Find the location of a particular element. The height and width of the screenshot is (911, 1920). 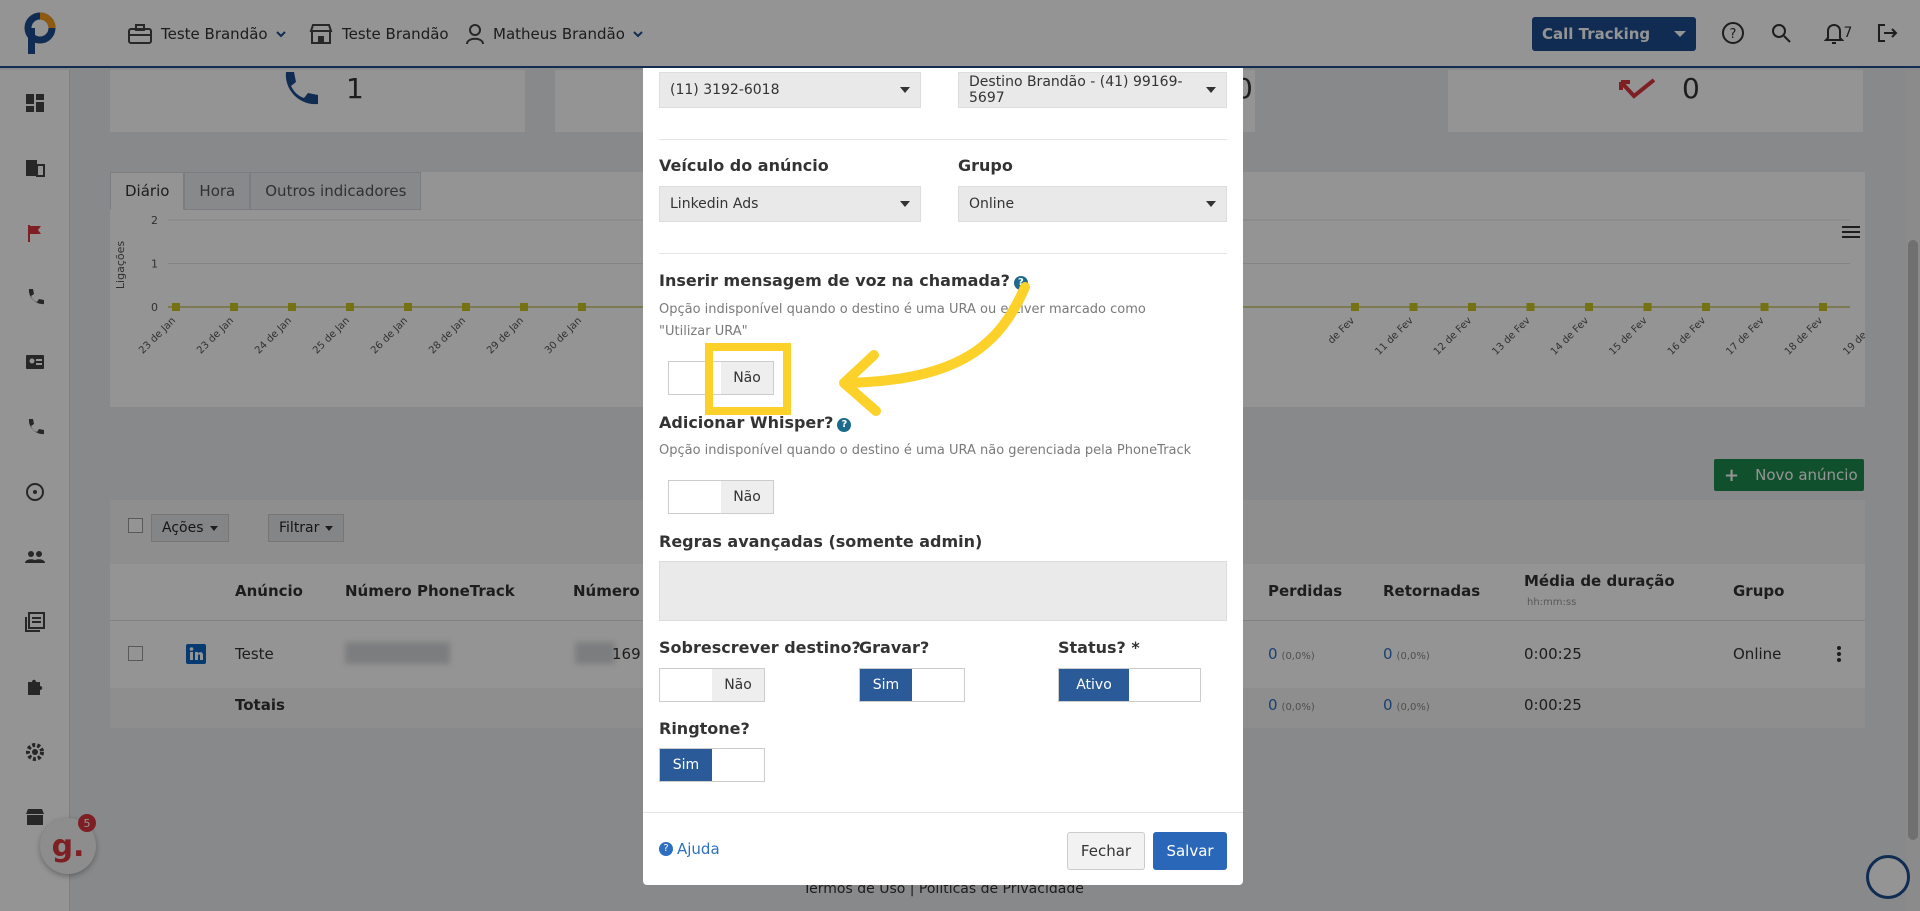

overwrite-destination-label: Sobrescrever destino? is located at coordinates (760, 647).